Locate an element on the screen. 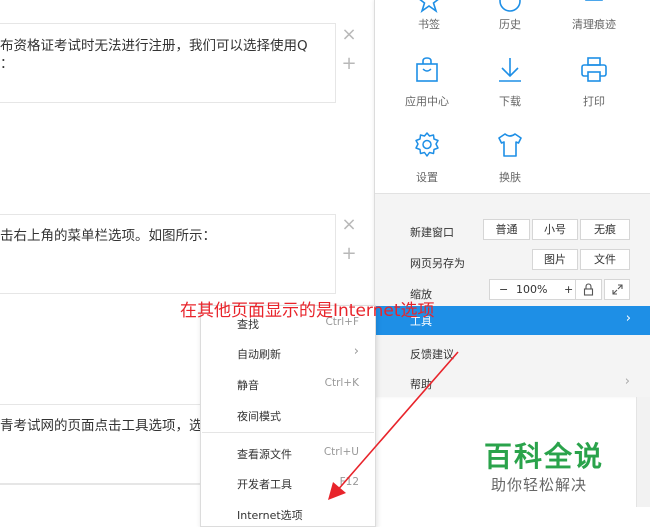 This screenshot has height=527, width=650. watermark-subtitle: 助你轻松解决 is located at coordinates (539, 485).